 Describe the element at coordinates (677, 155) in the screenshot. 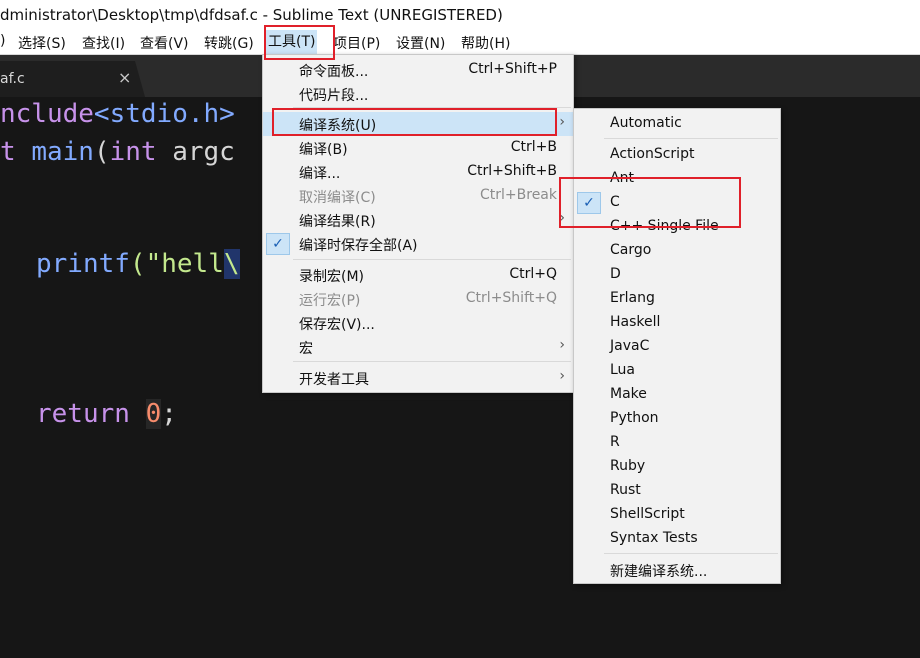

I see `build-option-actionscript: ActionScript` at that location.